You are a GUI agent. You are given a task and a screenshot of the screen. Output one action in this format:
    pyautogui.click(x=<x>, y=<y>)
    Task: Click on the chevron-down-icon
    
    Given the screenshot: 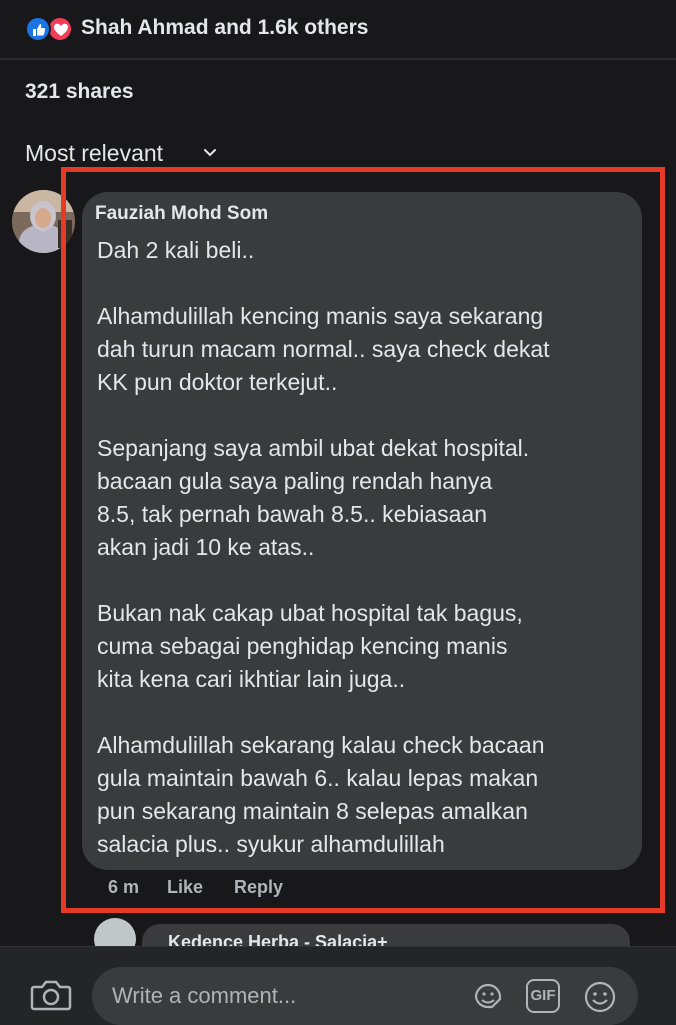 What is the action you would take?
    pyautogui.click(x=210, y=153)
    